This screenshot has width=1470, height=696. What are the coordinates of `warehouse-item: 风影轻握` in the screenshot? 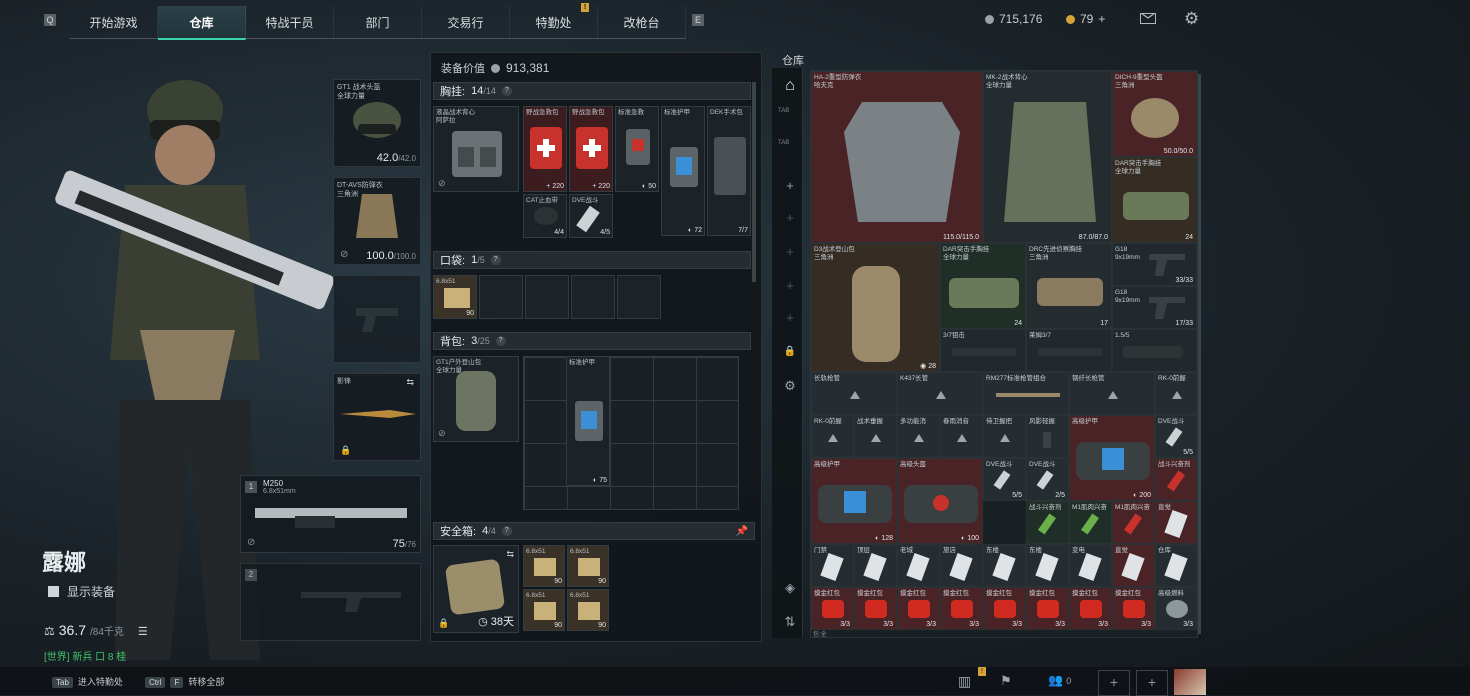 It's located at (1047, 436).